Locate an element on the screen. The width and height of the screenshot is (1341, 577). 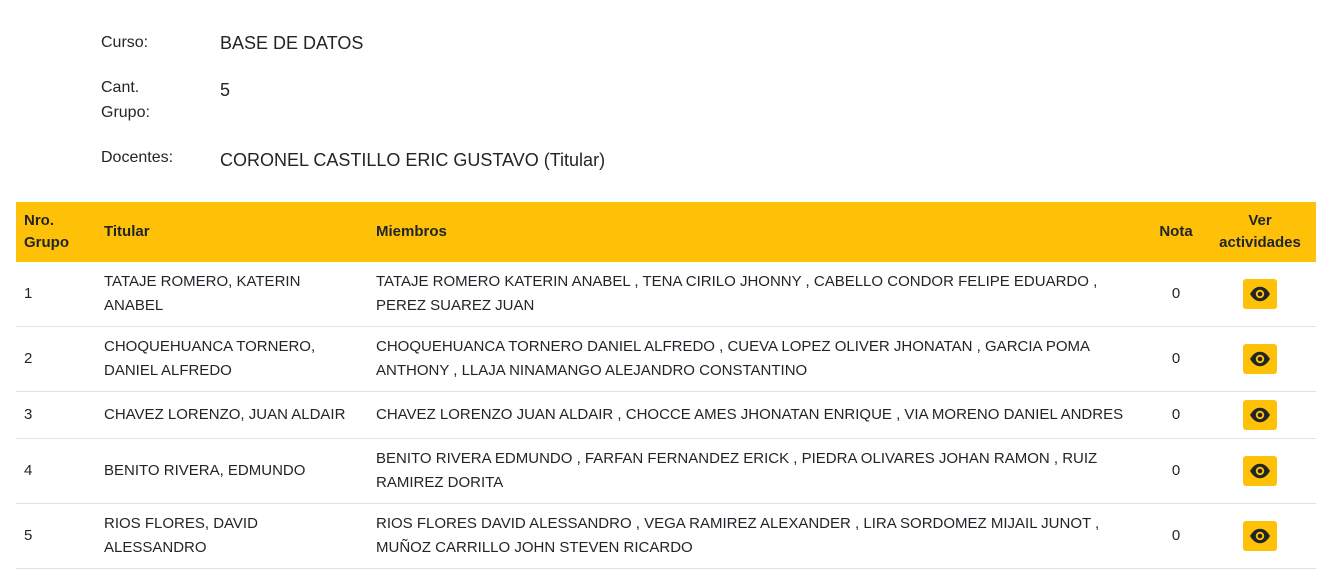
cell-nro: 1 is located at coordinates (56, 294).